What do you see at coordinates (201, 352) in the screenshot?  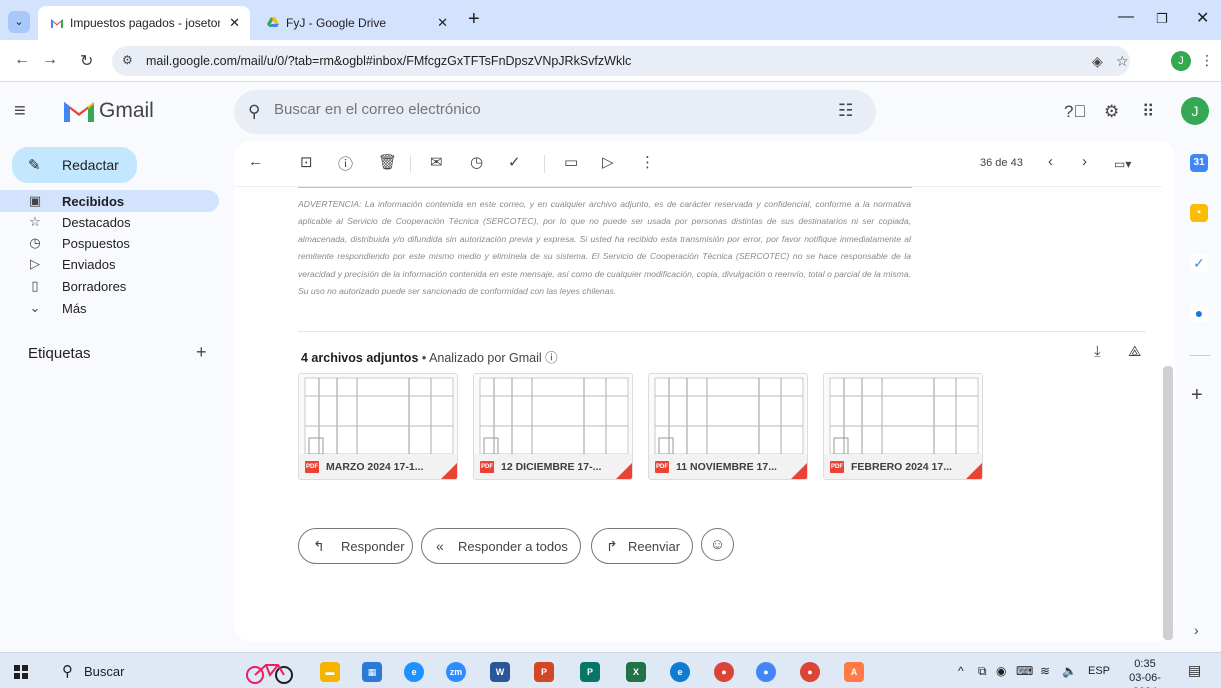 I see `add-label-icon: +` at bounding box center [201, 352].